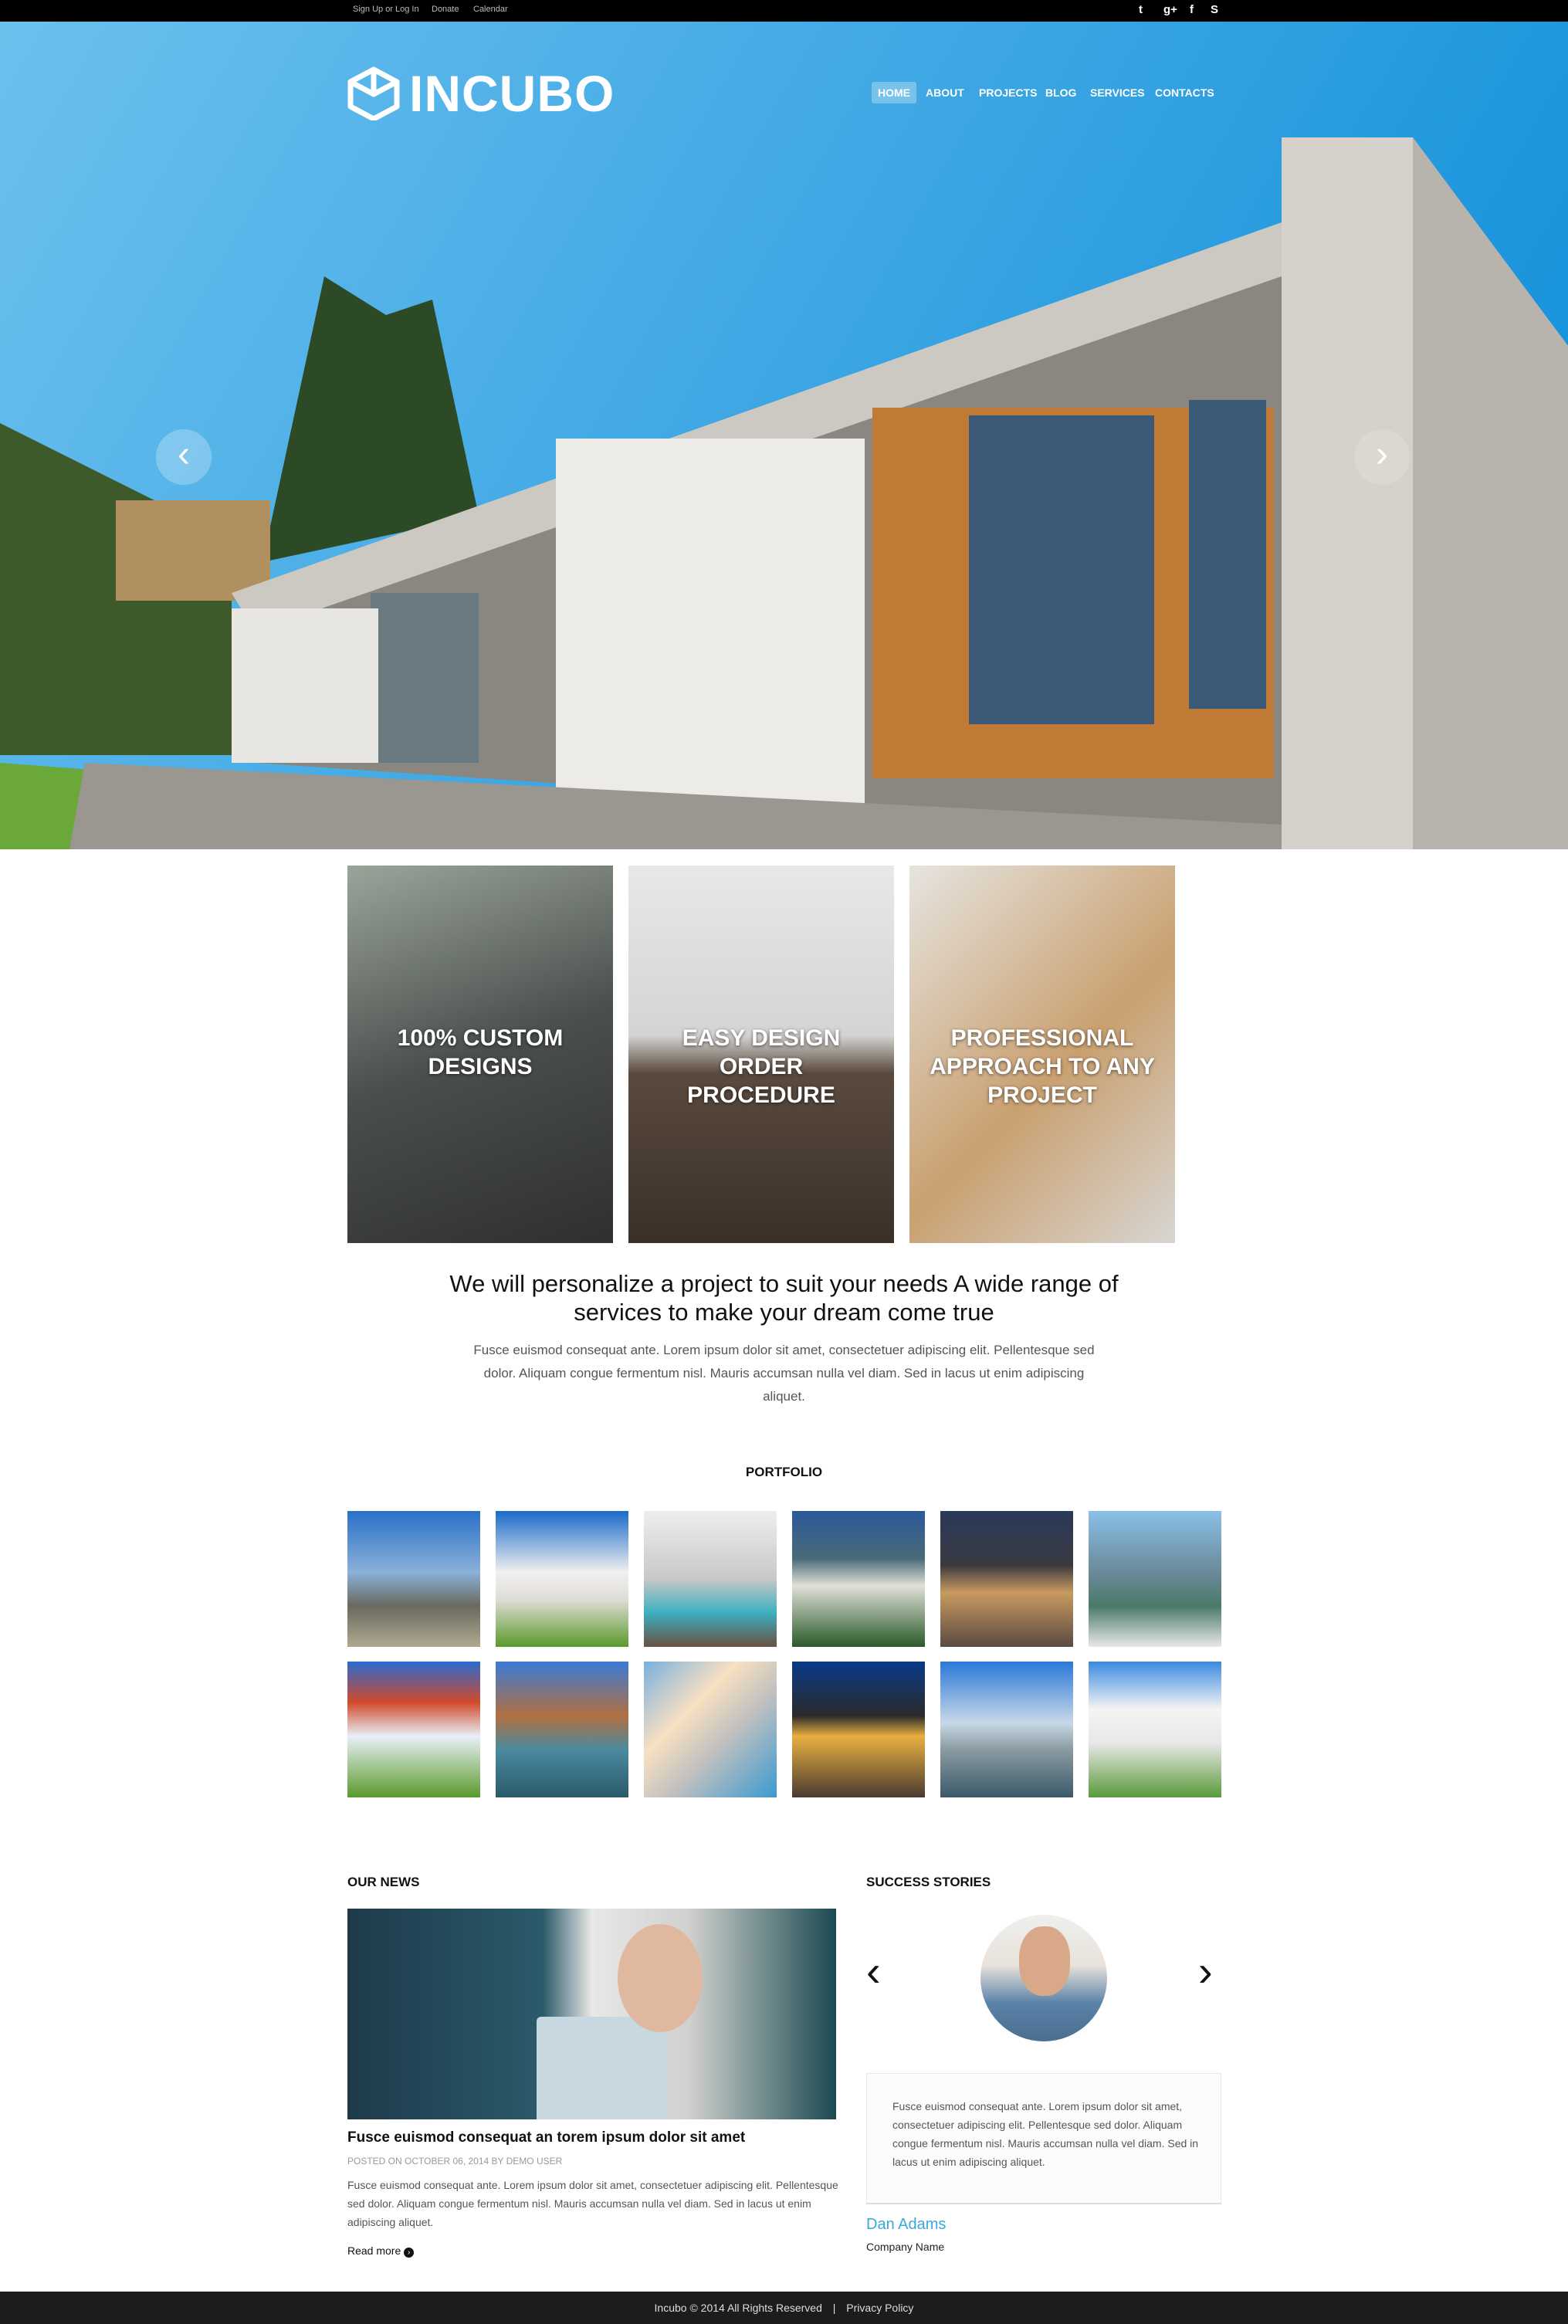 The height and width of the screenshot is (2324, 1568). I want to click on feature-caption: 100% CUSTOM DESIGNS, so click(480, 1052).